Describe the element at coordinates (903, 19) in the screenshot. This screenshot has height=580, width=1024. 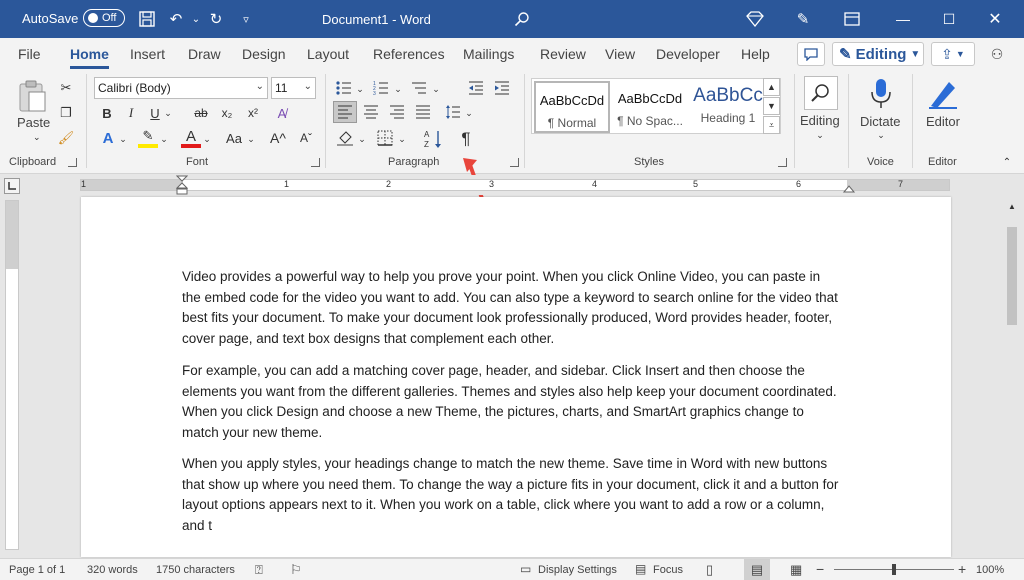
I see `minimize-button: —` at that location.